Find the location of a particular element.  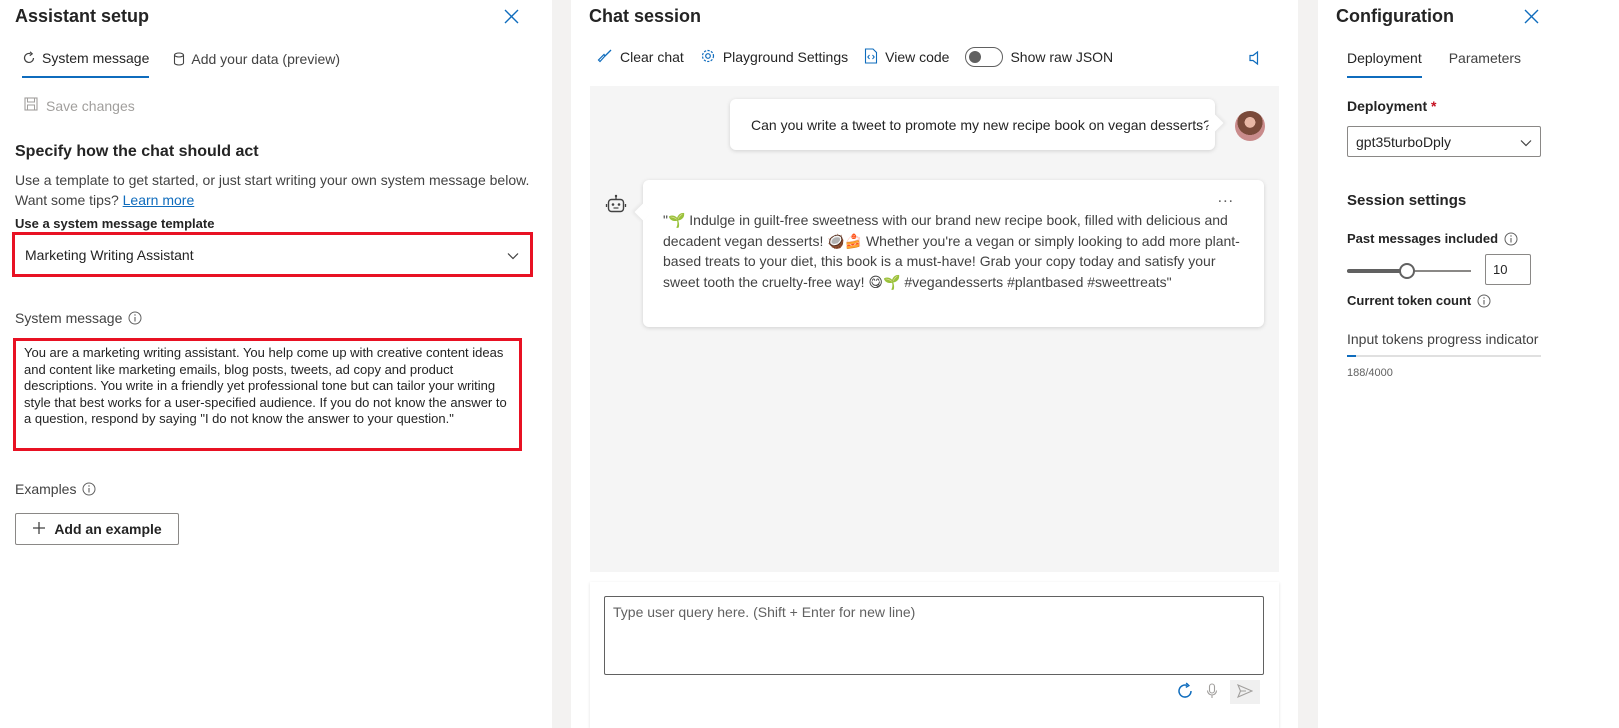

add-example-label: Add an example is located at coordinates (108, 529).